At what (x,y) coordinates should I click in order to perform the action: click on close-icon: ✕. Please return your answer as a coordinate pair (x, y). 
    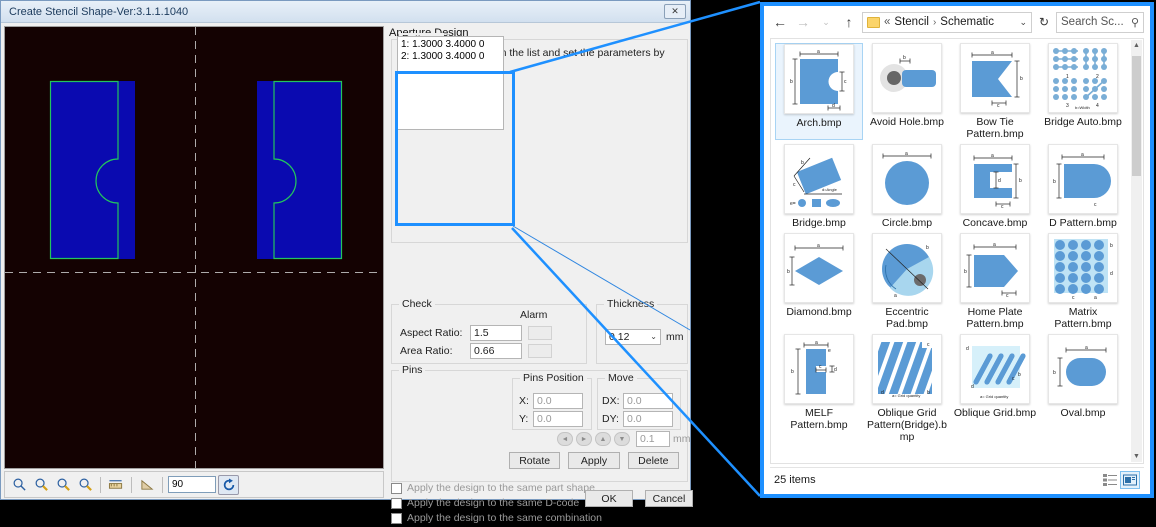
    Looking at the image, I should click on (675, 11).